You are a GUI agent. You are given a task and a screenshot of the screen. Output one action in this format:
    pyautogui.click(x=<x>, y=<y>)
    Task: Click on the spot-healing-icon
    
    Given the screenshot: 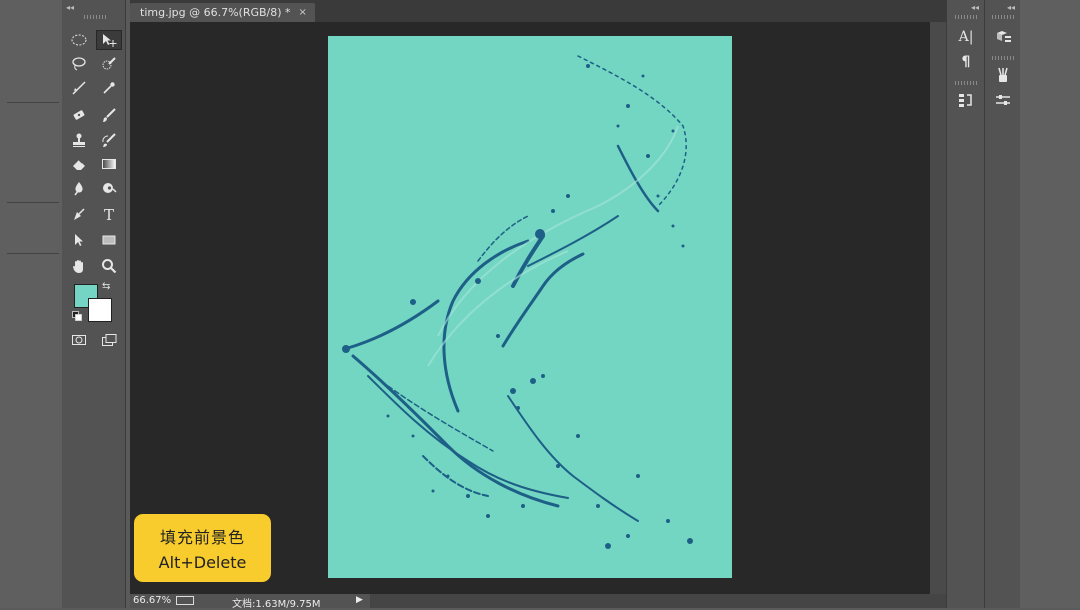 What is the action you would take?
    pyautogui.click(x=79, y=115)
    